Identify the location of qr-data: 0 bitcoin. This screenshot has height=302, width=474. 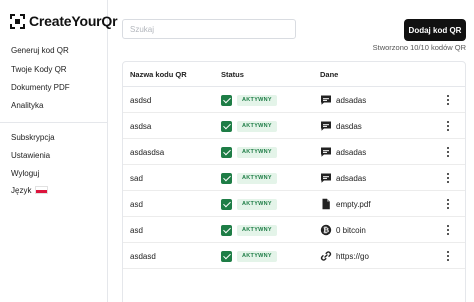
(351, 230).